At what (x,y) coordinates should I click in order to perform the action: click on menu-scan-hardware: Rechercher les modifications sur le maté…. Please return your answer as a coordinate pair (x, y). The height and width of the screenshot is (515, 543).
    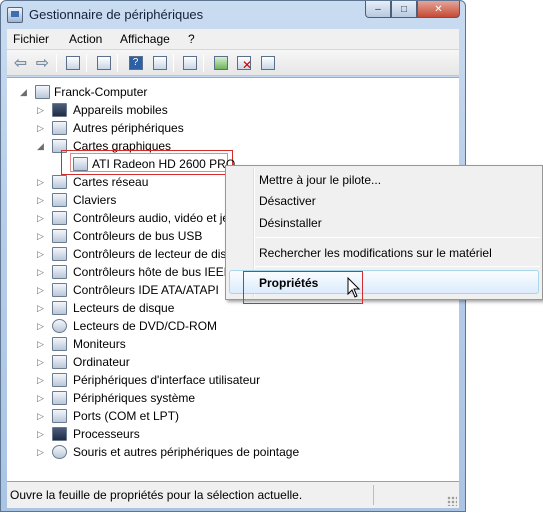
    Looking at the image, I should click on (375, 253).